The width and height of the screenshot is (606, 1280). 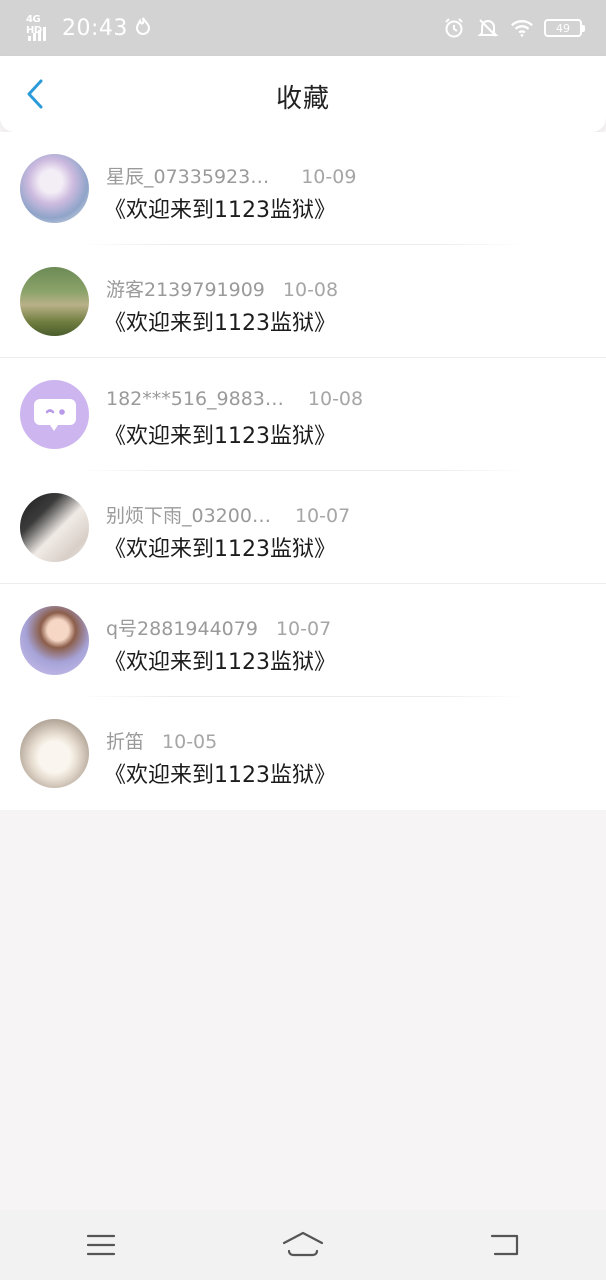 I want to click on menu-button, so click(x=101, y=1245).